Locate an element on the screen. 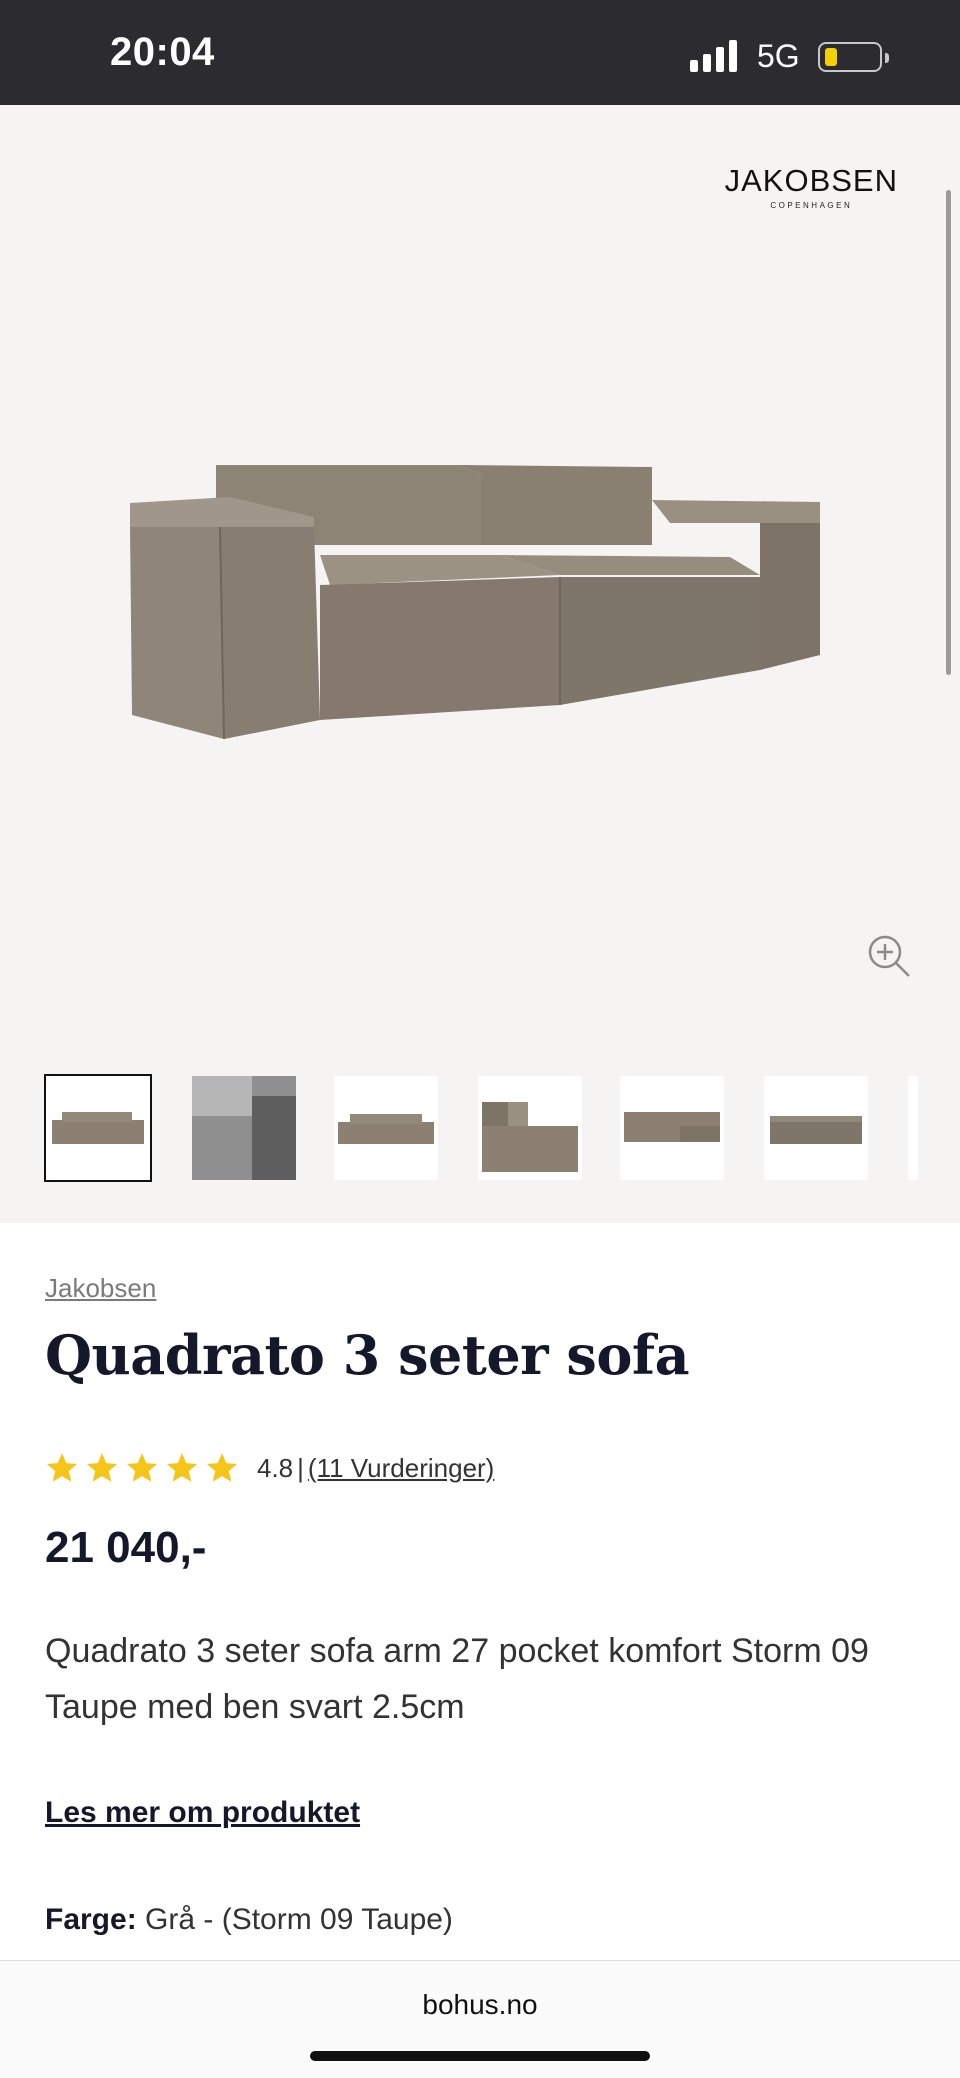  rating-stars is located at coordinates (142, 1468).